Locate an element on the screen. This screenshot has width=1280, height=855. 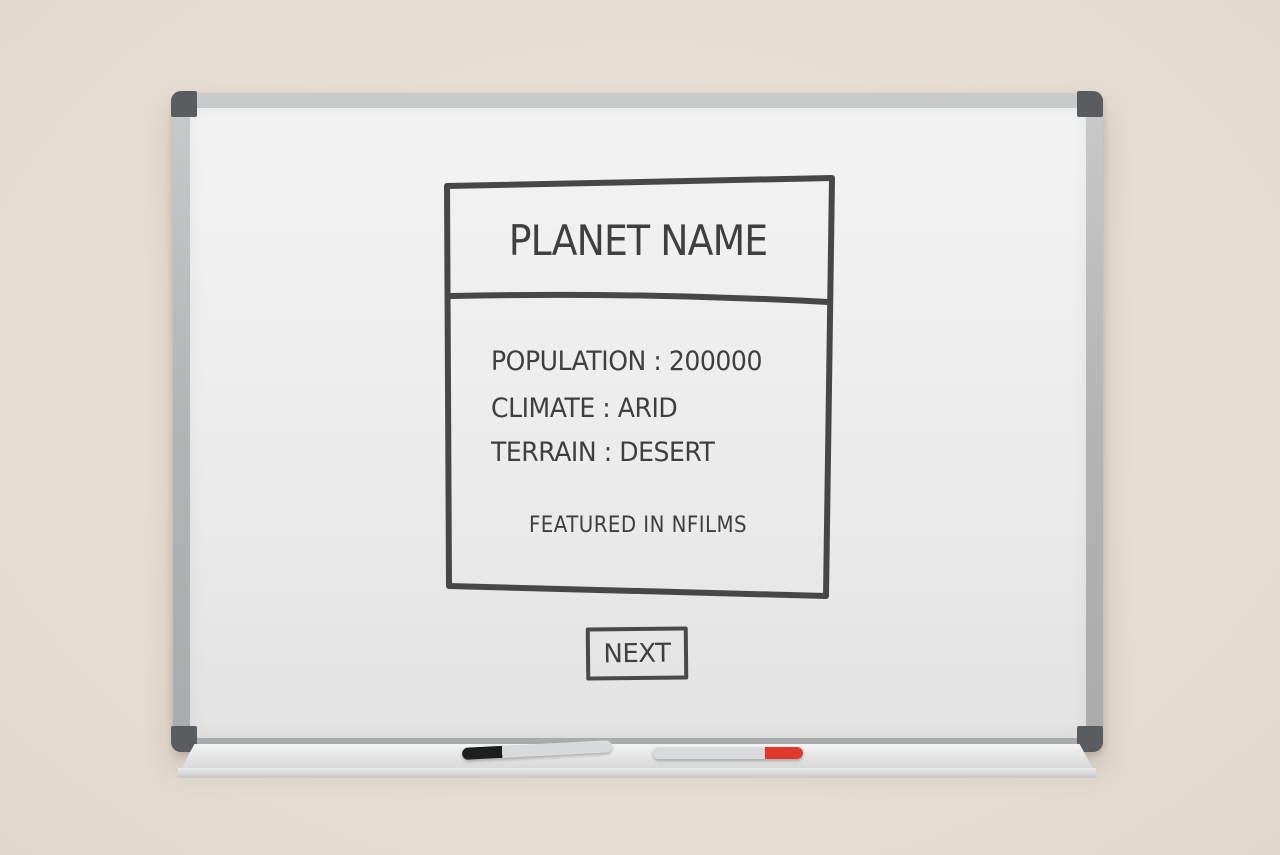
population-field: POPULATION : 200000 is located at coordinates (626, 361).